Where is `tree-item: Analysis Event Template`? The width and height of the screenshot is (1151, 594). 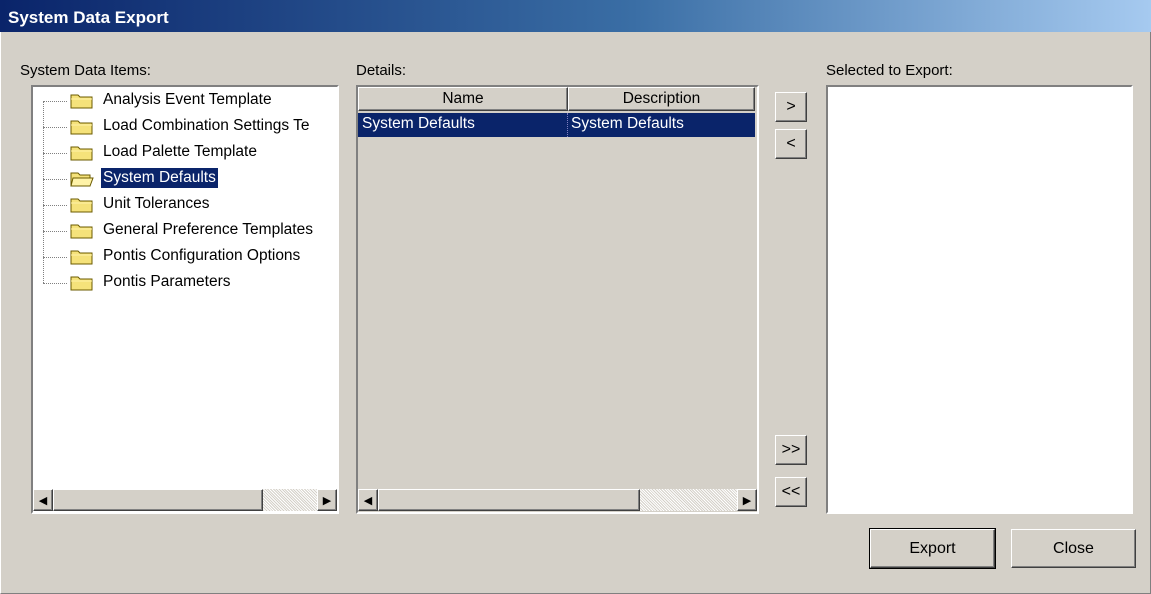 tree-item: Analysis Event Template is located at coordinates (187, 100).